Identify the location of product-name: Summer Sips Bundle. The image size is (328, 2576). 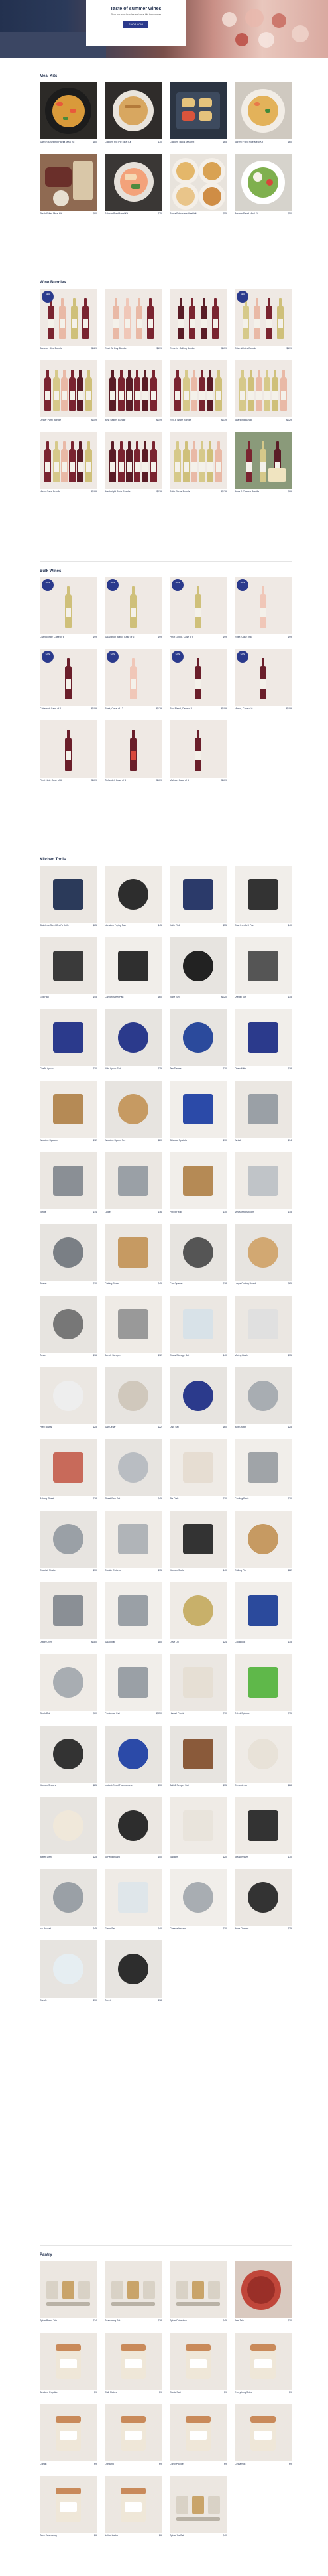
(61, 348).